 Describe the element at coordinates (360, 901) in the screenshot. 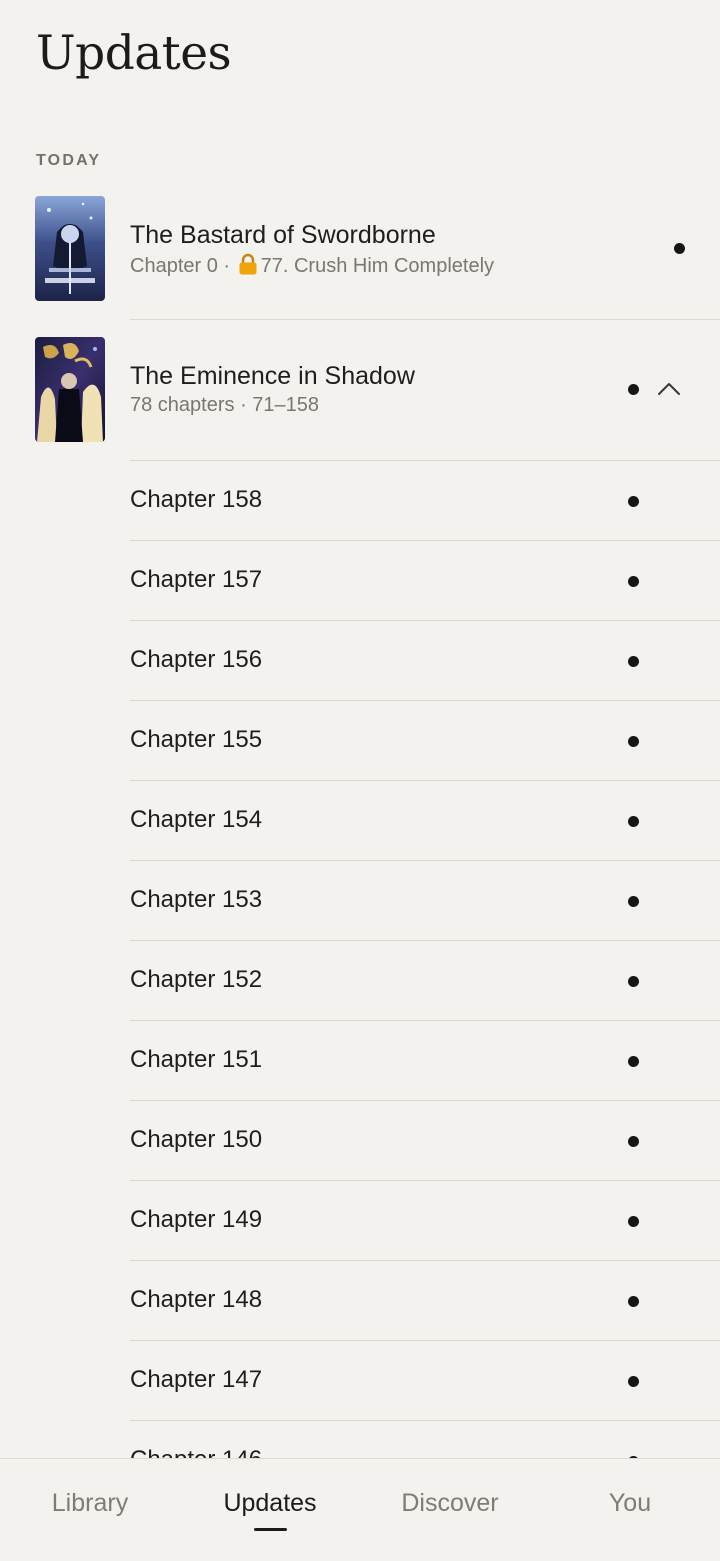

I see `chapter-row: Chapter 153` at that location.